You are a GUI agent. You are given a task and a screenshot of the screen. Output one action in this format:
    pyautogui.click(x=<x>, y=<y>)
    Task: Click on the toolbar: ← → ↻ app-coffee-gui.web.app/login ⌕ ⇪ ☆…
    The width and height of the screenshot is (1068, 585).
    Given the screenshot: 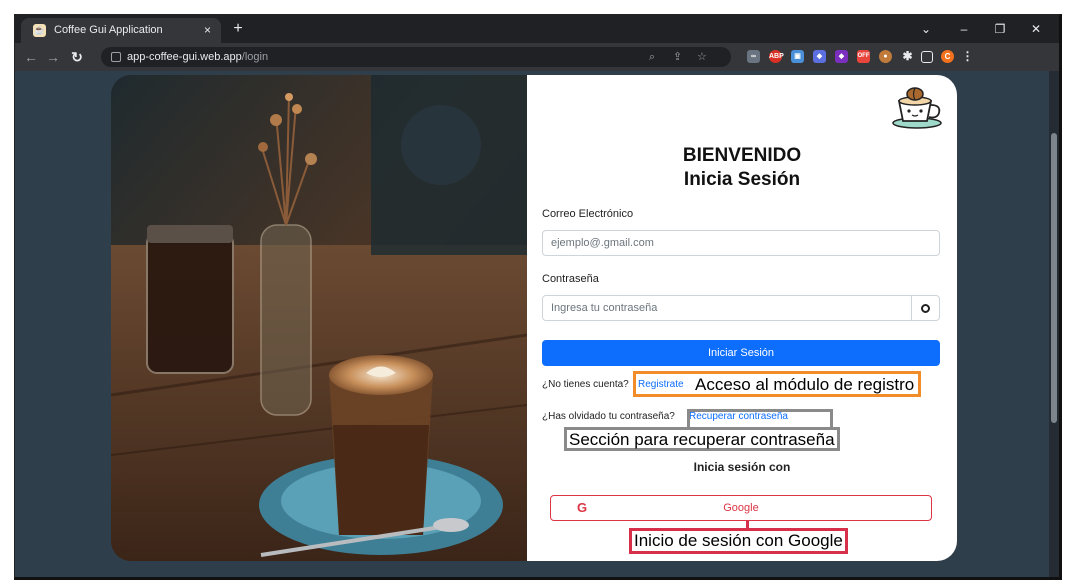 What is the action you would take?
    pyautogui.click(x=537, y=57)
    